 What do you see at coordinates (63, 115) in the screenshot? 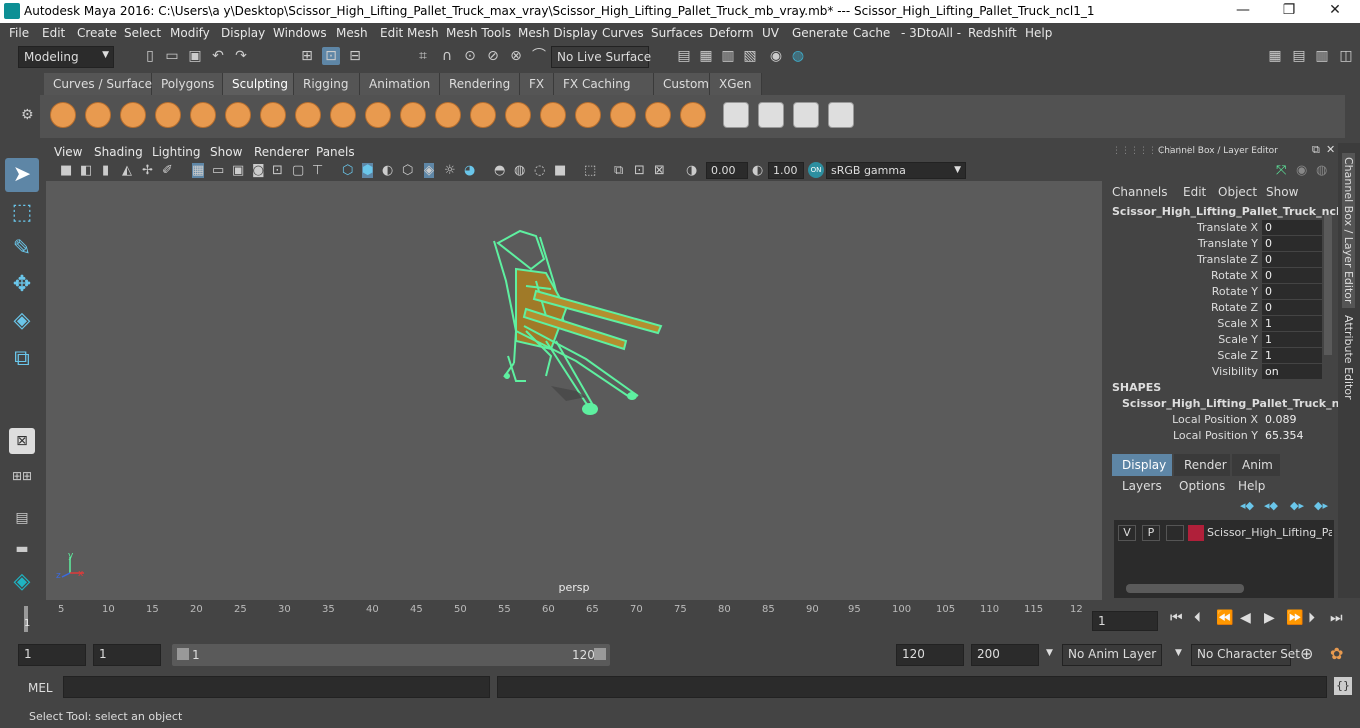
I see `sculpt-tool-icon` at bounding box center [63, 115].